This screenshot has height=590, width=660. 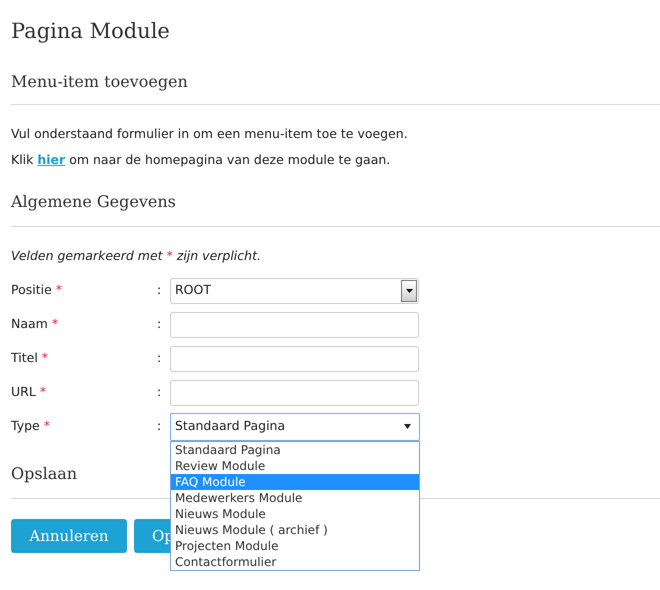 What do you see at coordinates (210, 133) in the screenshot?
I see `intro-text: Vul onderstaand formulier in om een menu-item toe te voegen.` at bounding box center [210, 133].